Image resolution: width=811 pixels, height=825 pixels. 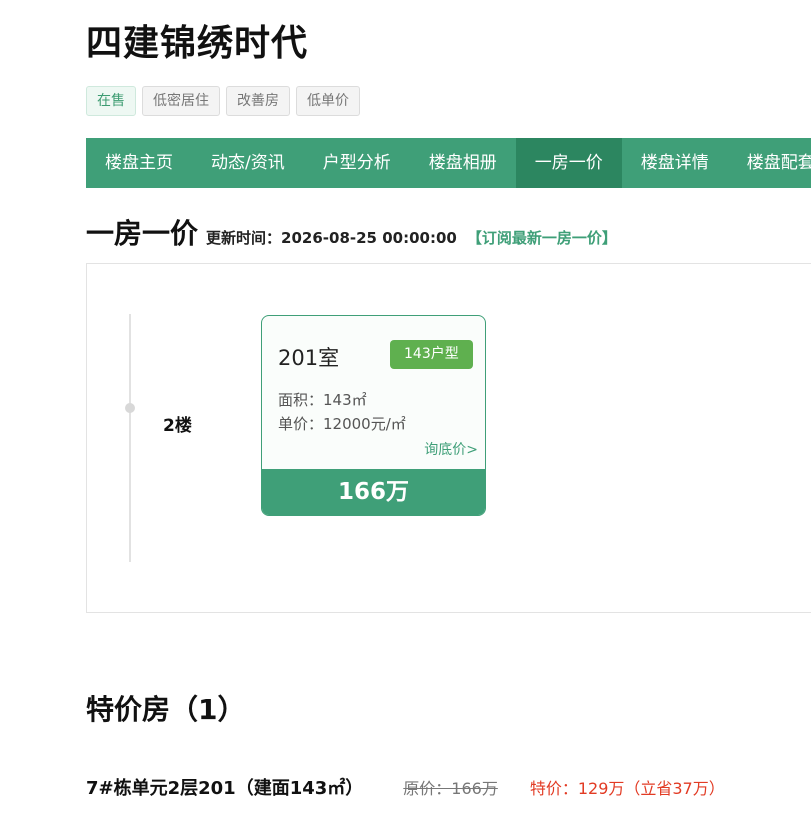 I want to click on tag-low-unit-price: 低单价, so click(x=328, y=101).